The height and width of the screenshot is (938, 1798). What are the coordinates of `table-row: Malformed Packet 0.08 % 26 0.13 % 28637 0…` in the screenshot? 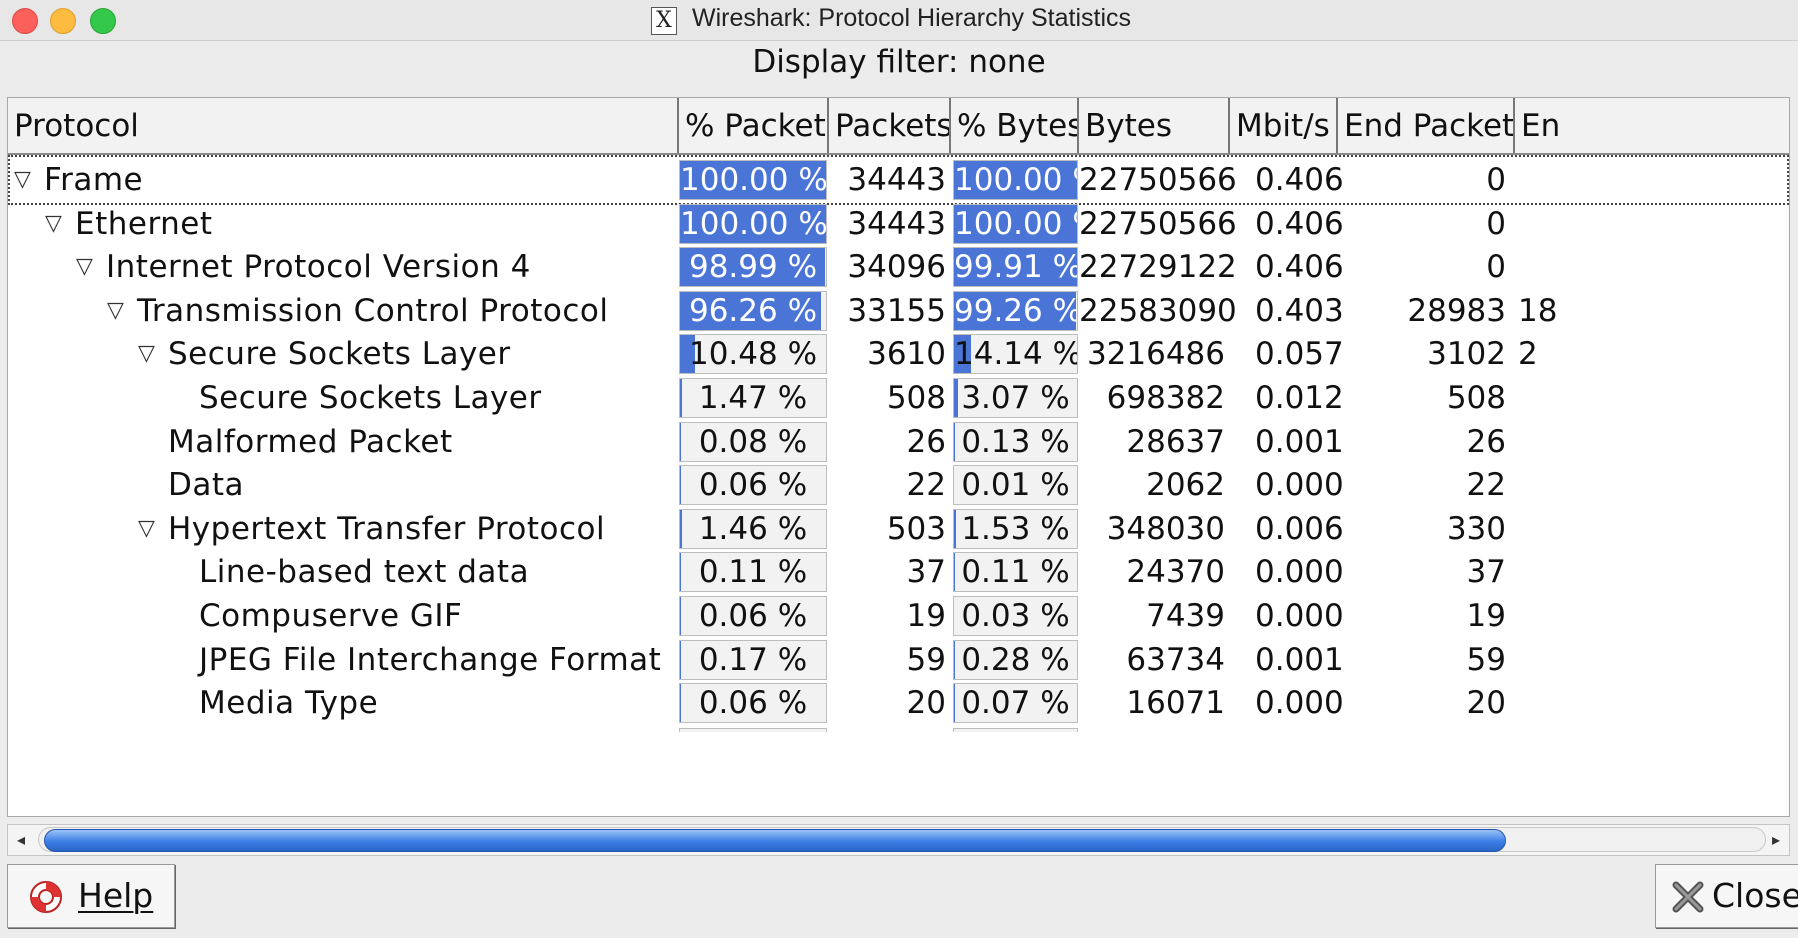 It's located at (898, 442).